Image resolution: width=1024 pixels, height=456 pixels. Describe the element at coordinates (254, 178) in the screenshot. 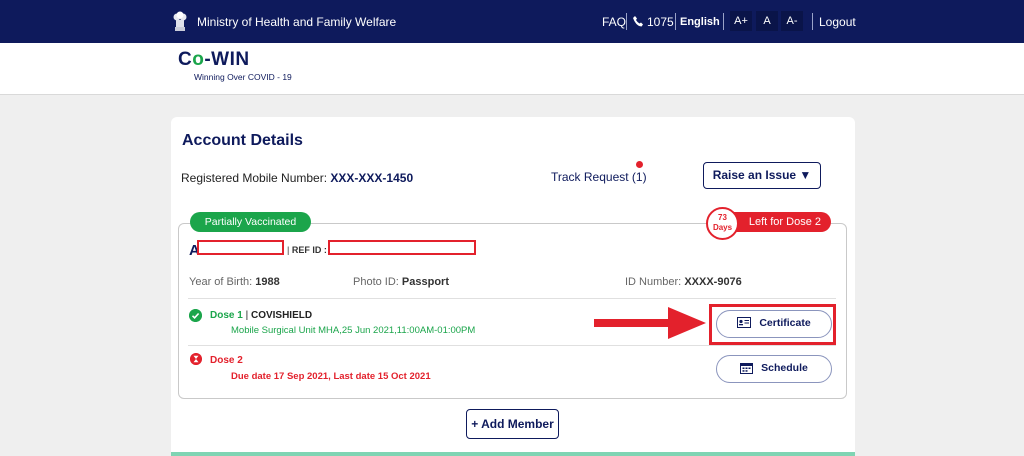

I see `registered-mobile-label: Registered Mobile Number:` at that location.